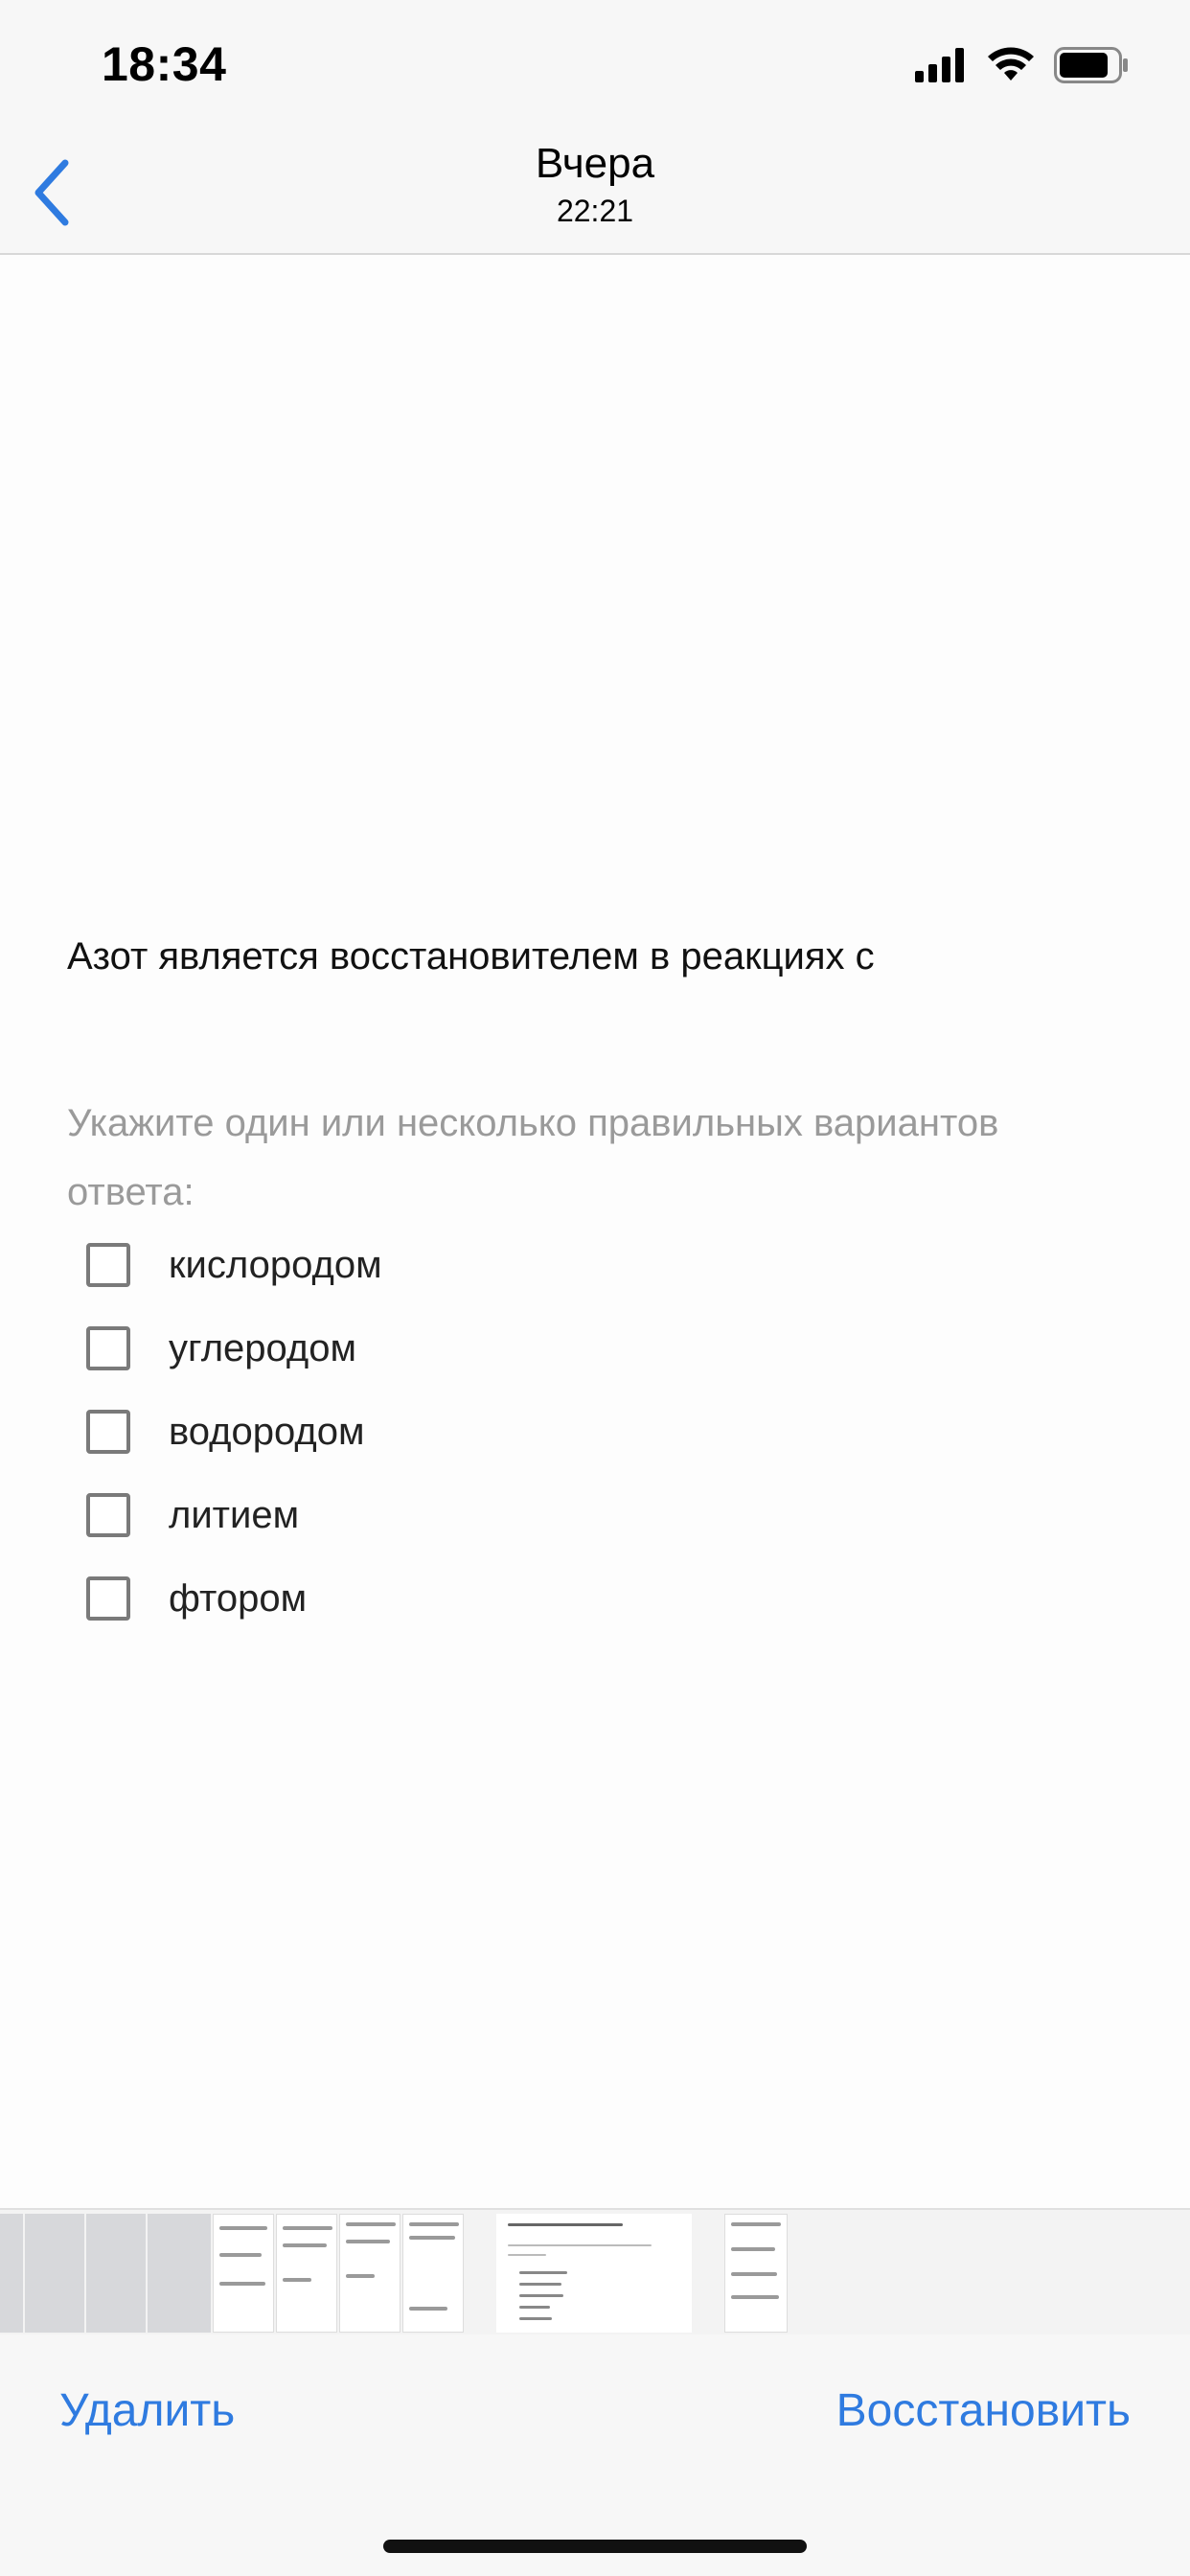 This screenshot has height=2576, width=1190. What do you see at coordinates (595, 211) in the screenshot?
I see `nav-subtitle: 22:21` at bounding box center [595, 211].